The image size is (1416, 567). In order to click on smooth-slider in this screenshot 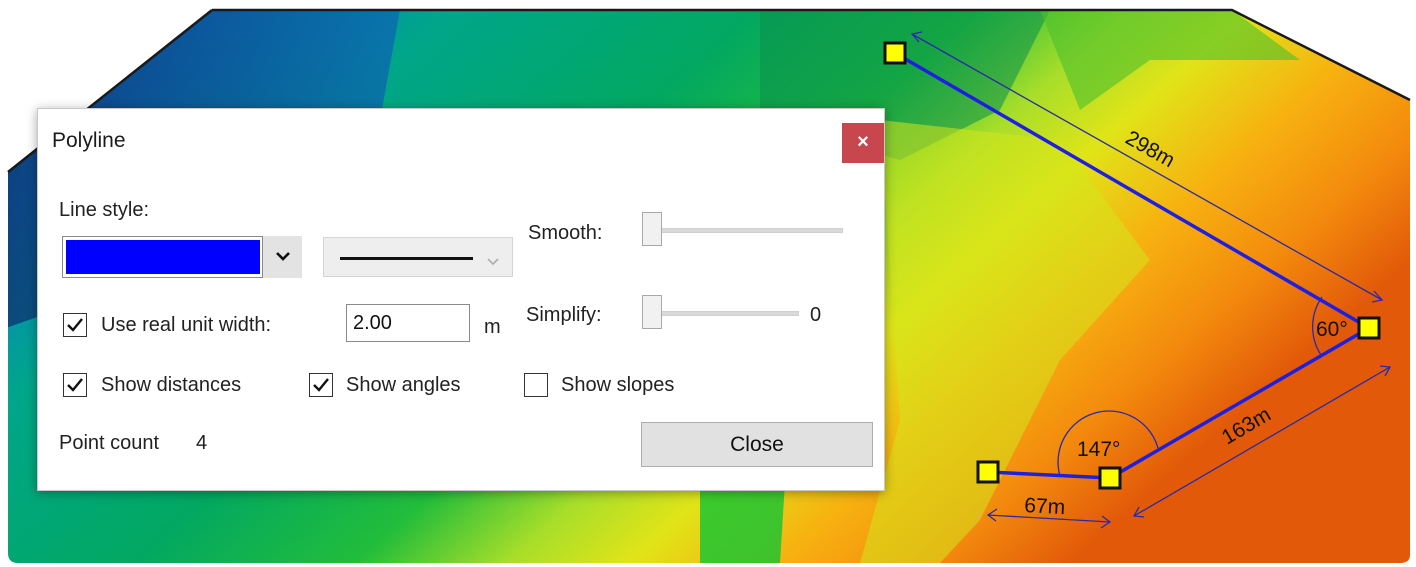, I will do `click(743, 230)`.